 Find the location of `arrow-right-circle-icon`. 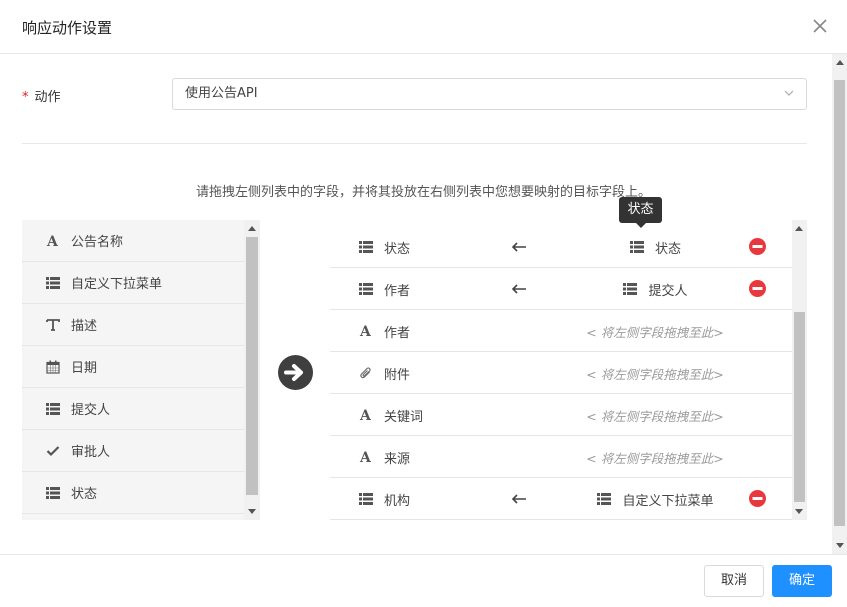

arrow-right-circle-icon is located at coordinates (295, 372).